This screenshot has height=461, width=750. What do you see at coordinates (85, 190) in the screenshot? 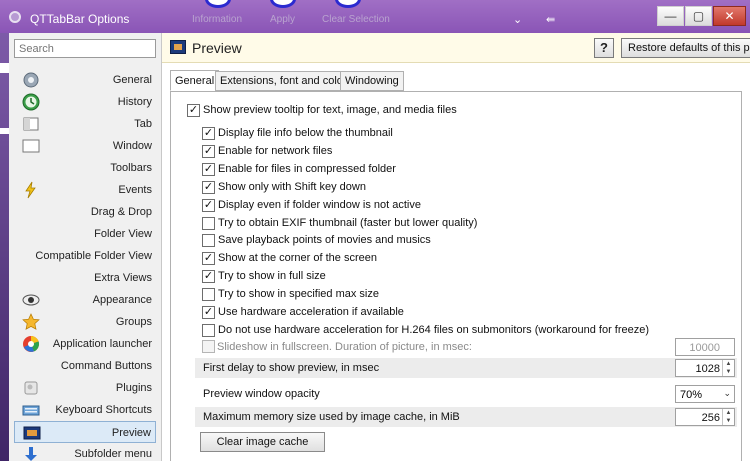
I see `sidebar-item-events: Events` at bounding box center [85, 190].